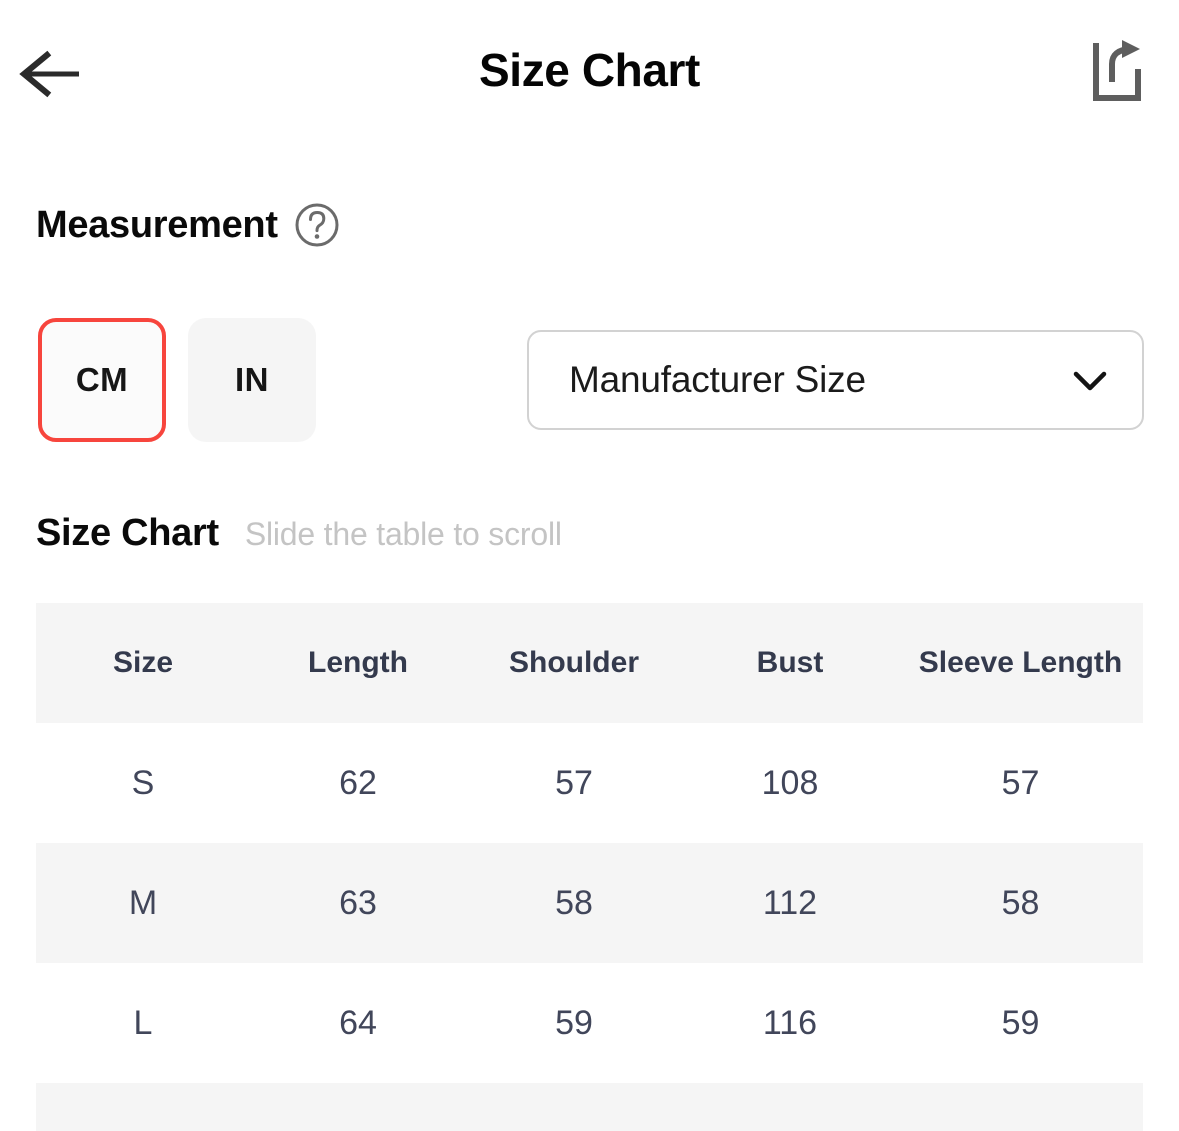  What do you see at coordinates (127, 533) in the screenshot?
I see `size-chart-title: Size Chart` at bounding box center [127, 533].